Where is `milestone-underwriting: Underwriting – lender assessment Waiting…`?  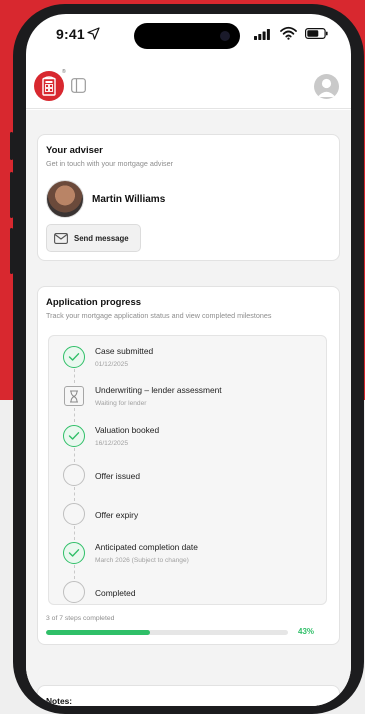 milestone-underwriting: Underwriting – lender assessment Waiting… is located at coordinates (188, 397).